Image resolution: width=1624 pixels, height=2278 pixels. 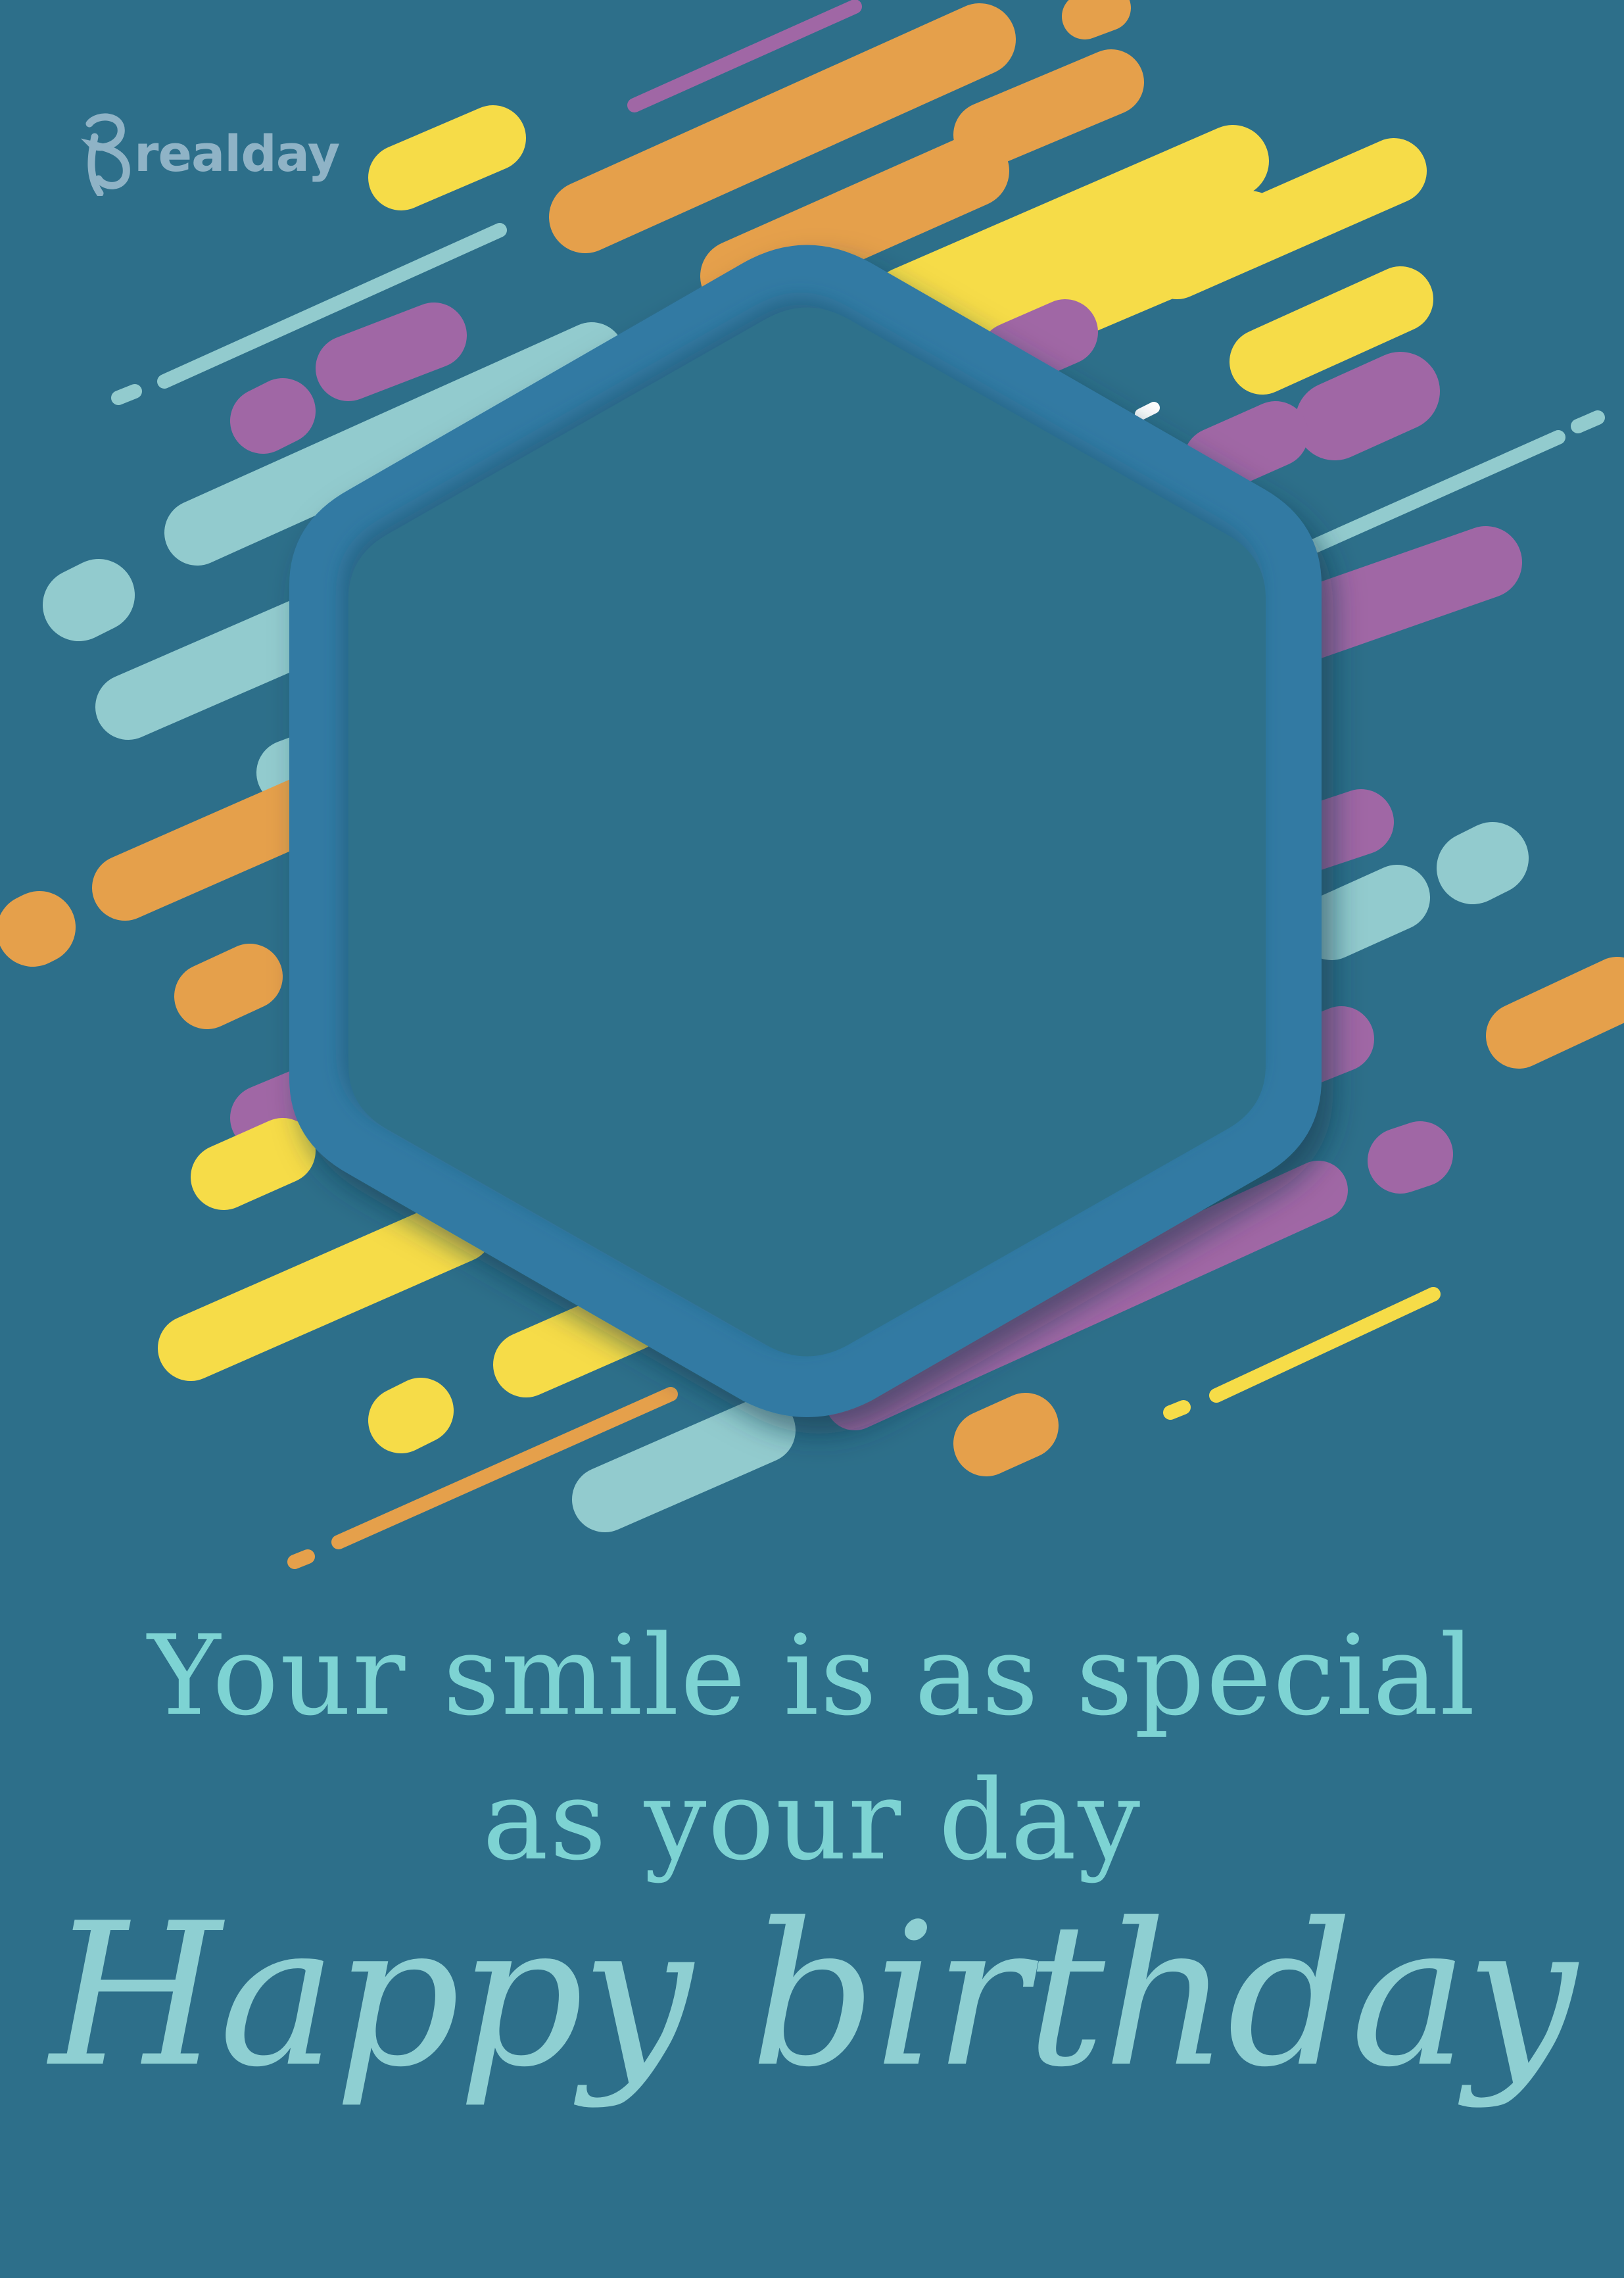 What do you see at coordinates (105, 154) in the screenshot?
I see `realday-r-logo-icon` at bounding box center [105, 154].